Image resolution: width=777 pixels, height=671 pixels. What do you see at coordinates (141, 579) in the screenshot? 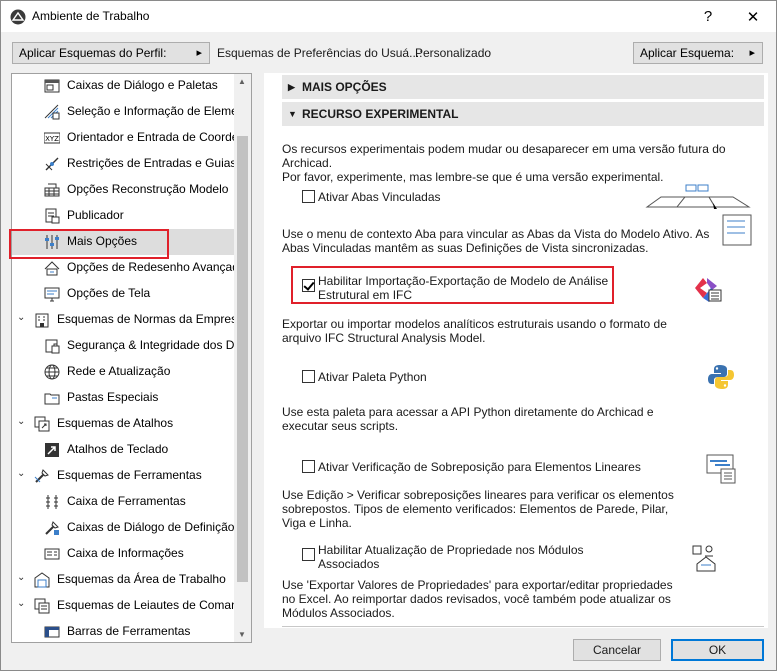
I see `tree-item-label: Esquemas da Área de Trabalho` at bounding box center [141, 579].